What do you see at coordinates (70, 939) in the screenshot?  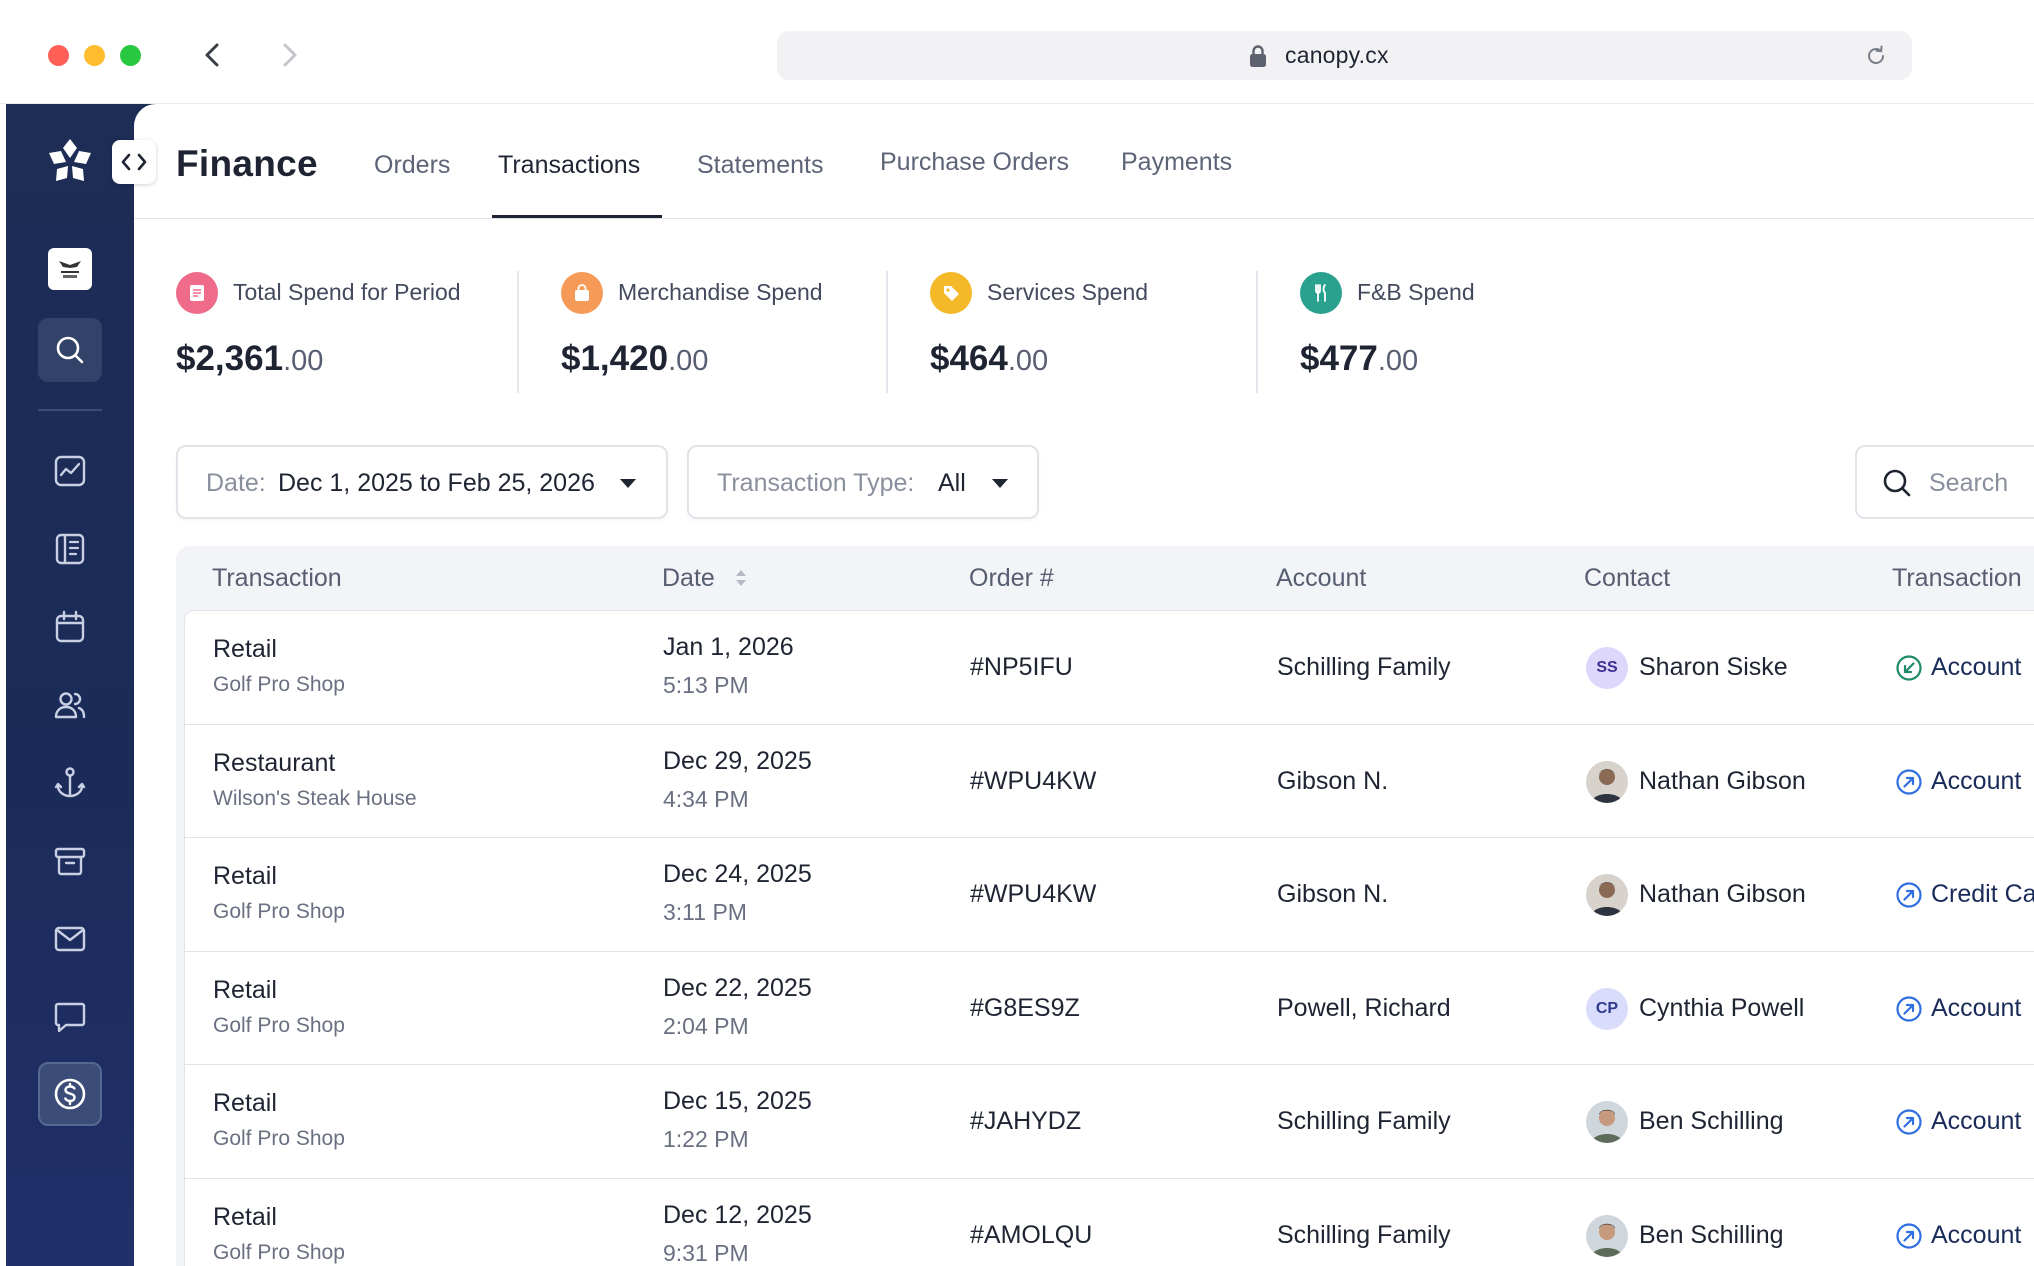 I see `mail-icon` at bounding box center [70, 939].